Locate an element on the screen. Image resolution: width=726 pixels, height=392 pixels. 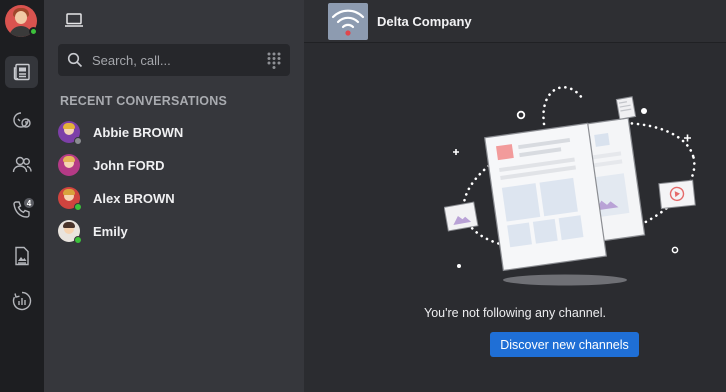
conversation-item: Abbie BROWN is located at coordinates (176, 132).